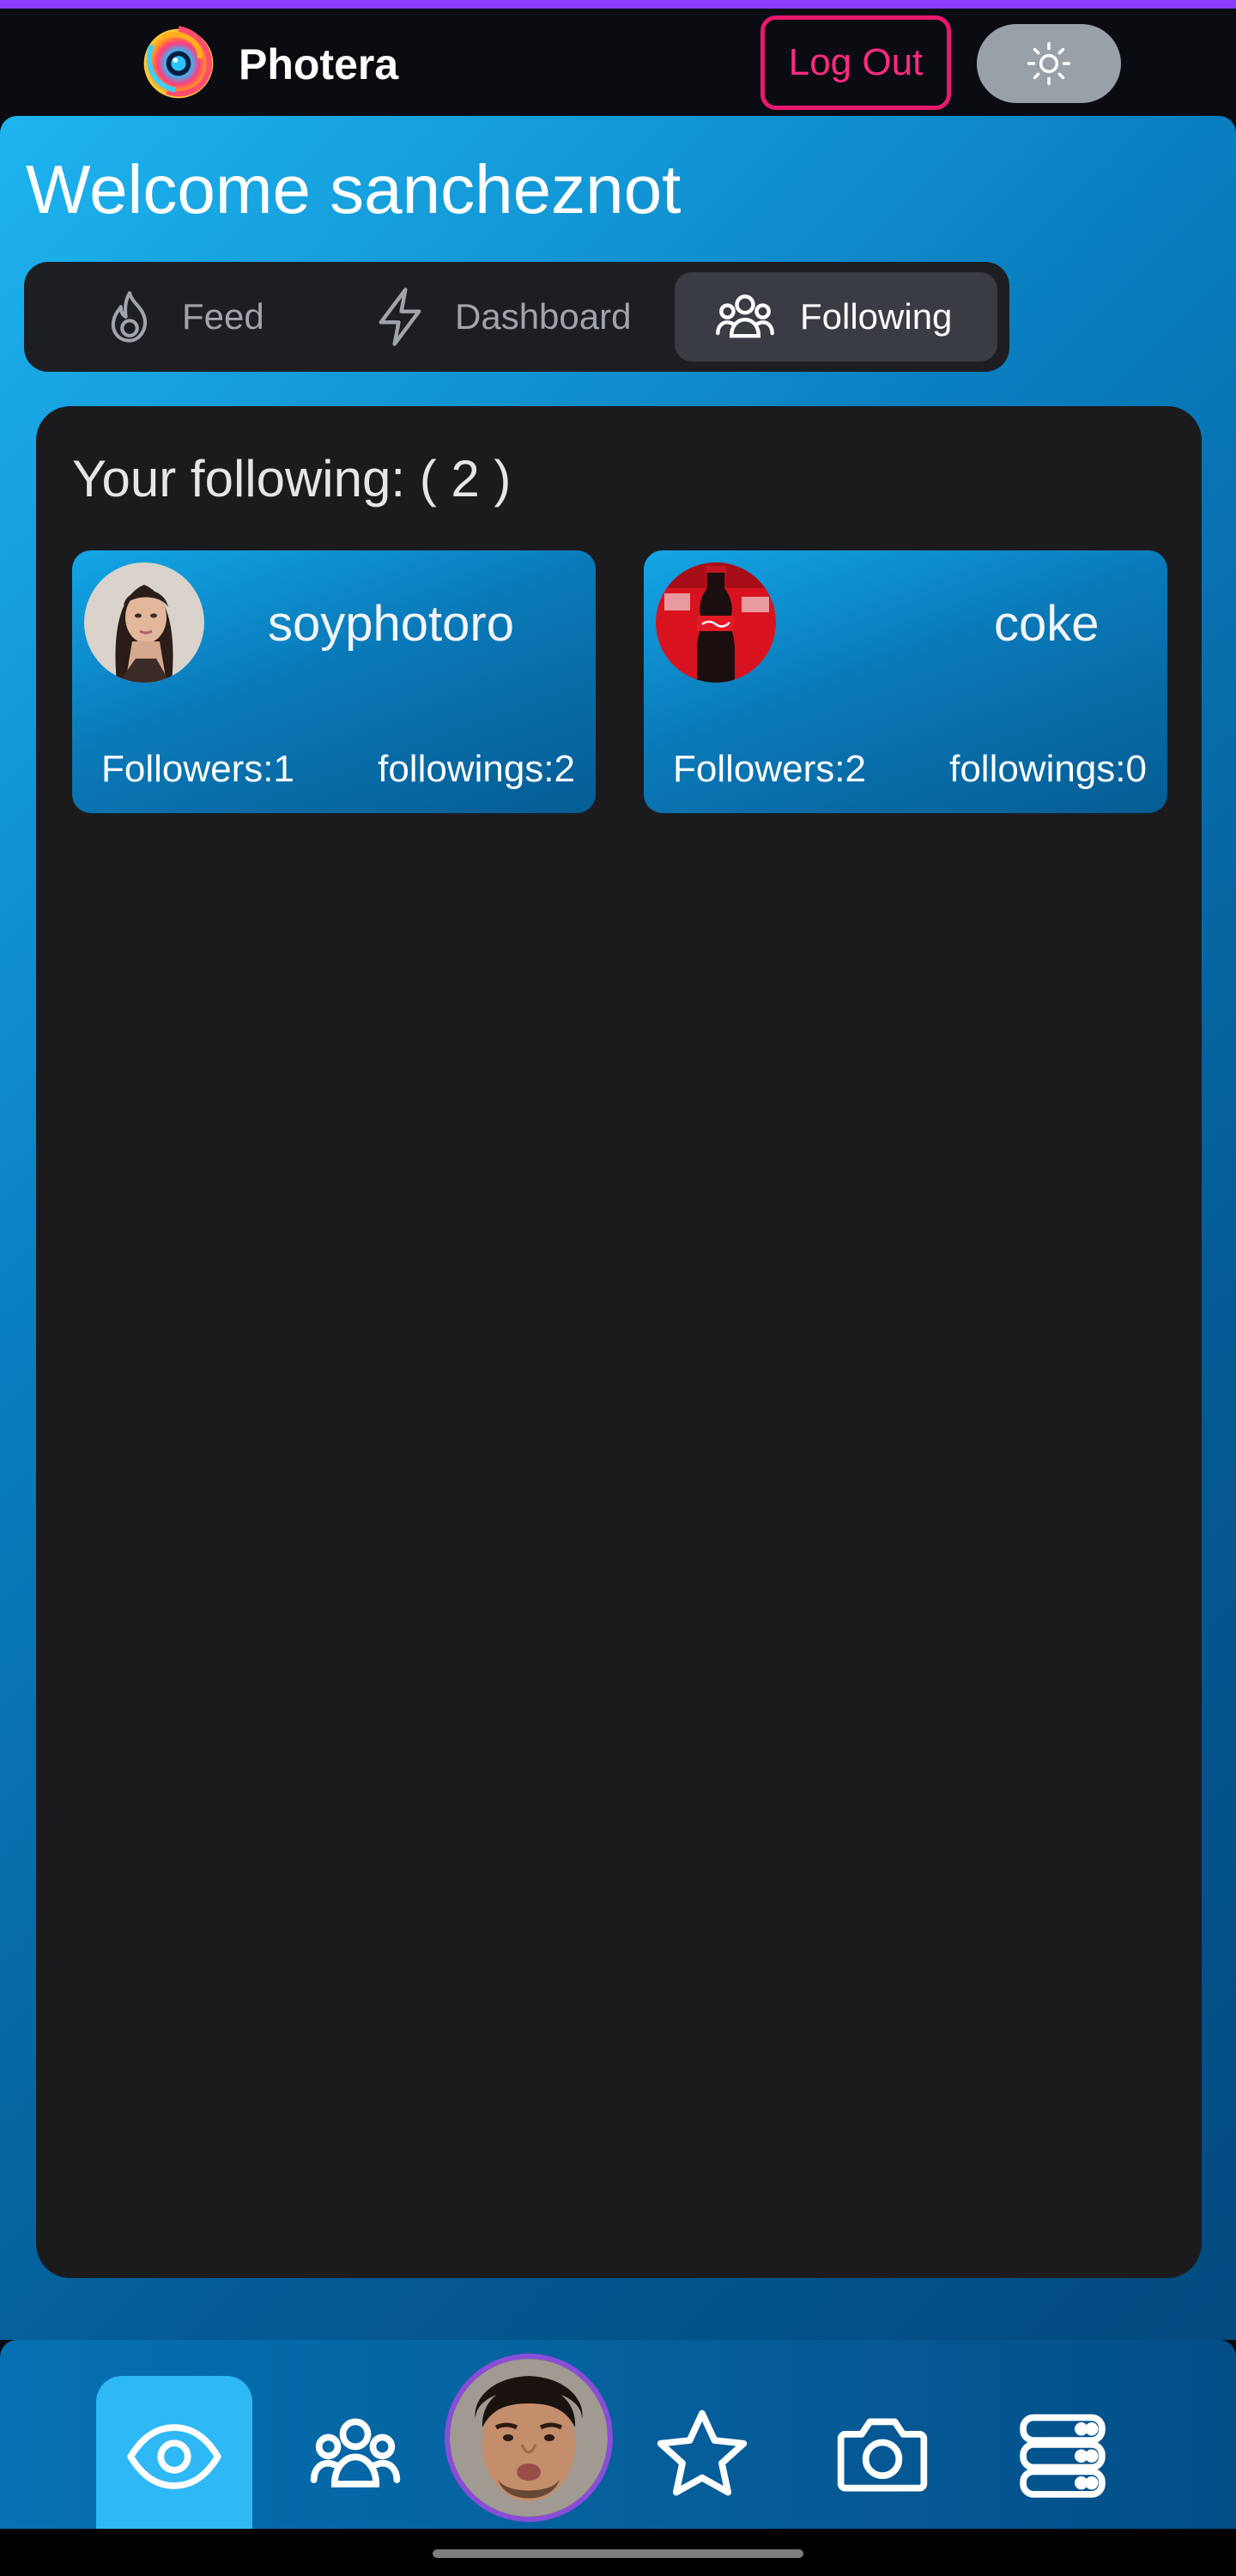 The height and width of the screenshot is (2576, 1236). I want to click on followings-count: followings:2, so click(476, 769).